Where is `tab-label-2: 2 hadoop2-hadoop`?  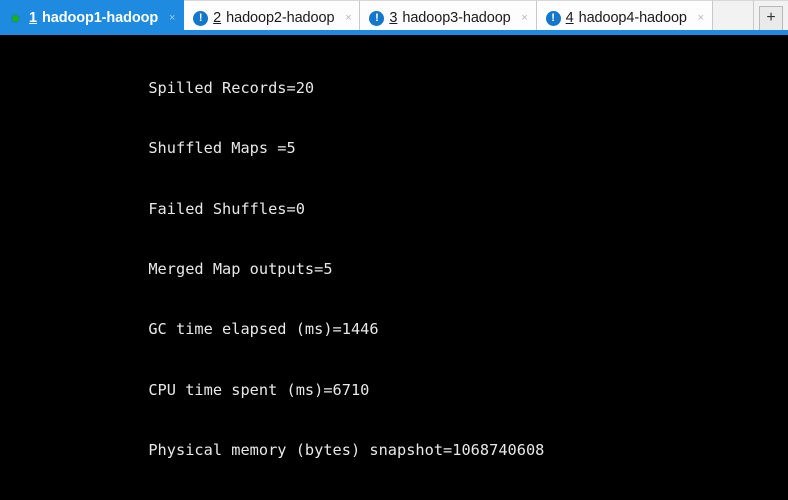 tab-label-2: 2 hadoop2-hadoop is located at coordinates (273, 18).